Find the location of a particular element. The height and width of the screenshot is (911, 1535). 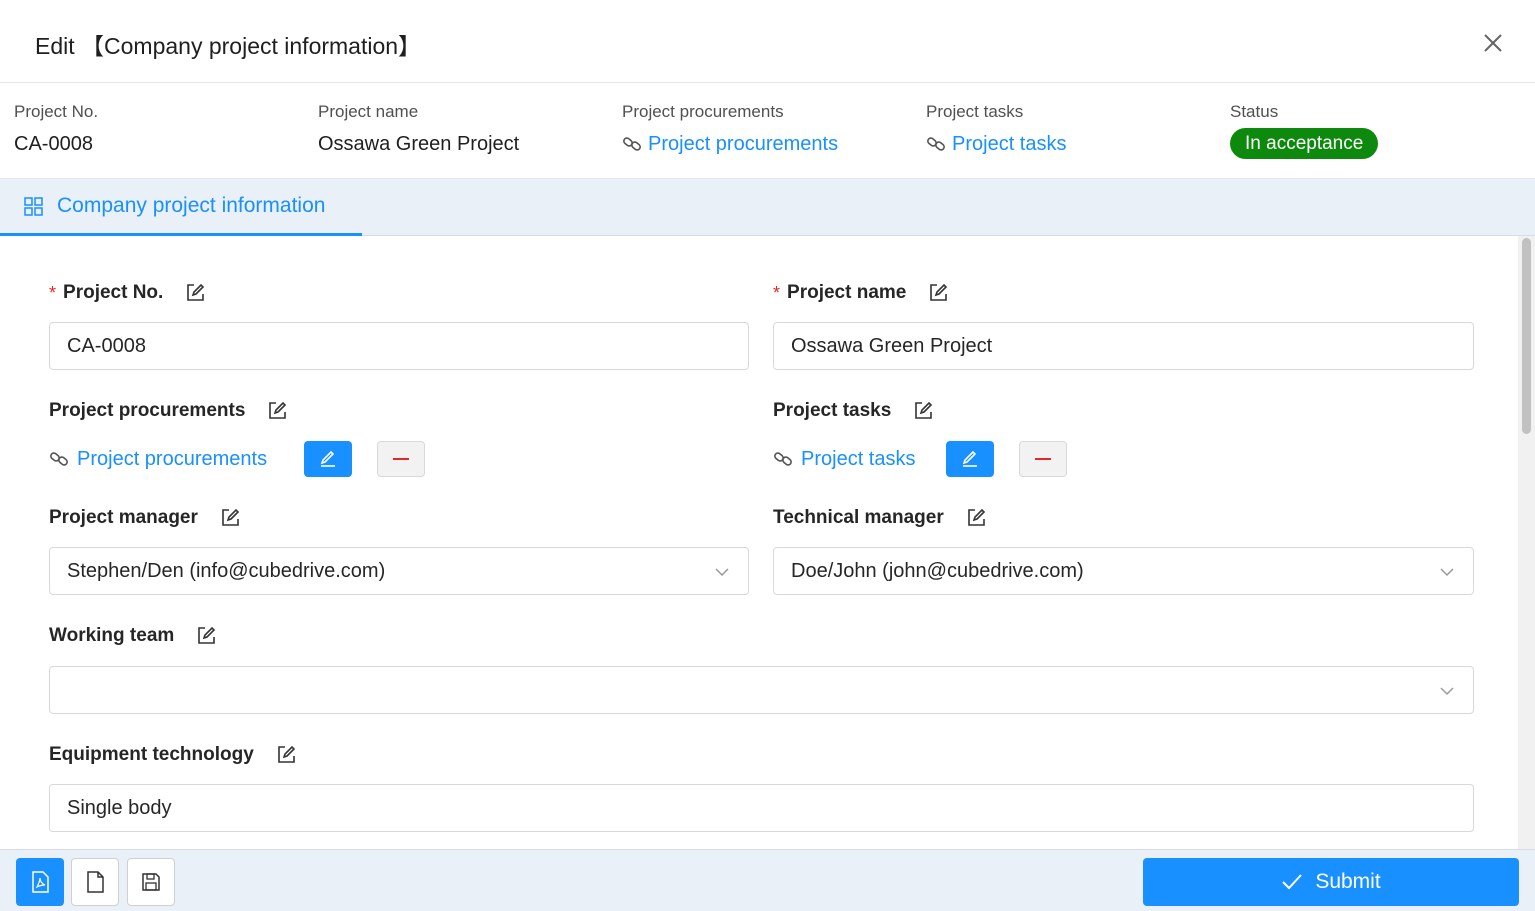

summary-label: Project name is located at coordinates (368, 111).